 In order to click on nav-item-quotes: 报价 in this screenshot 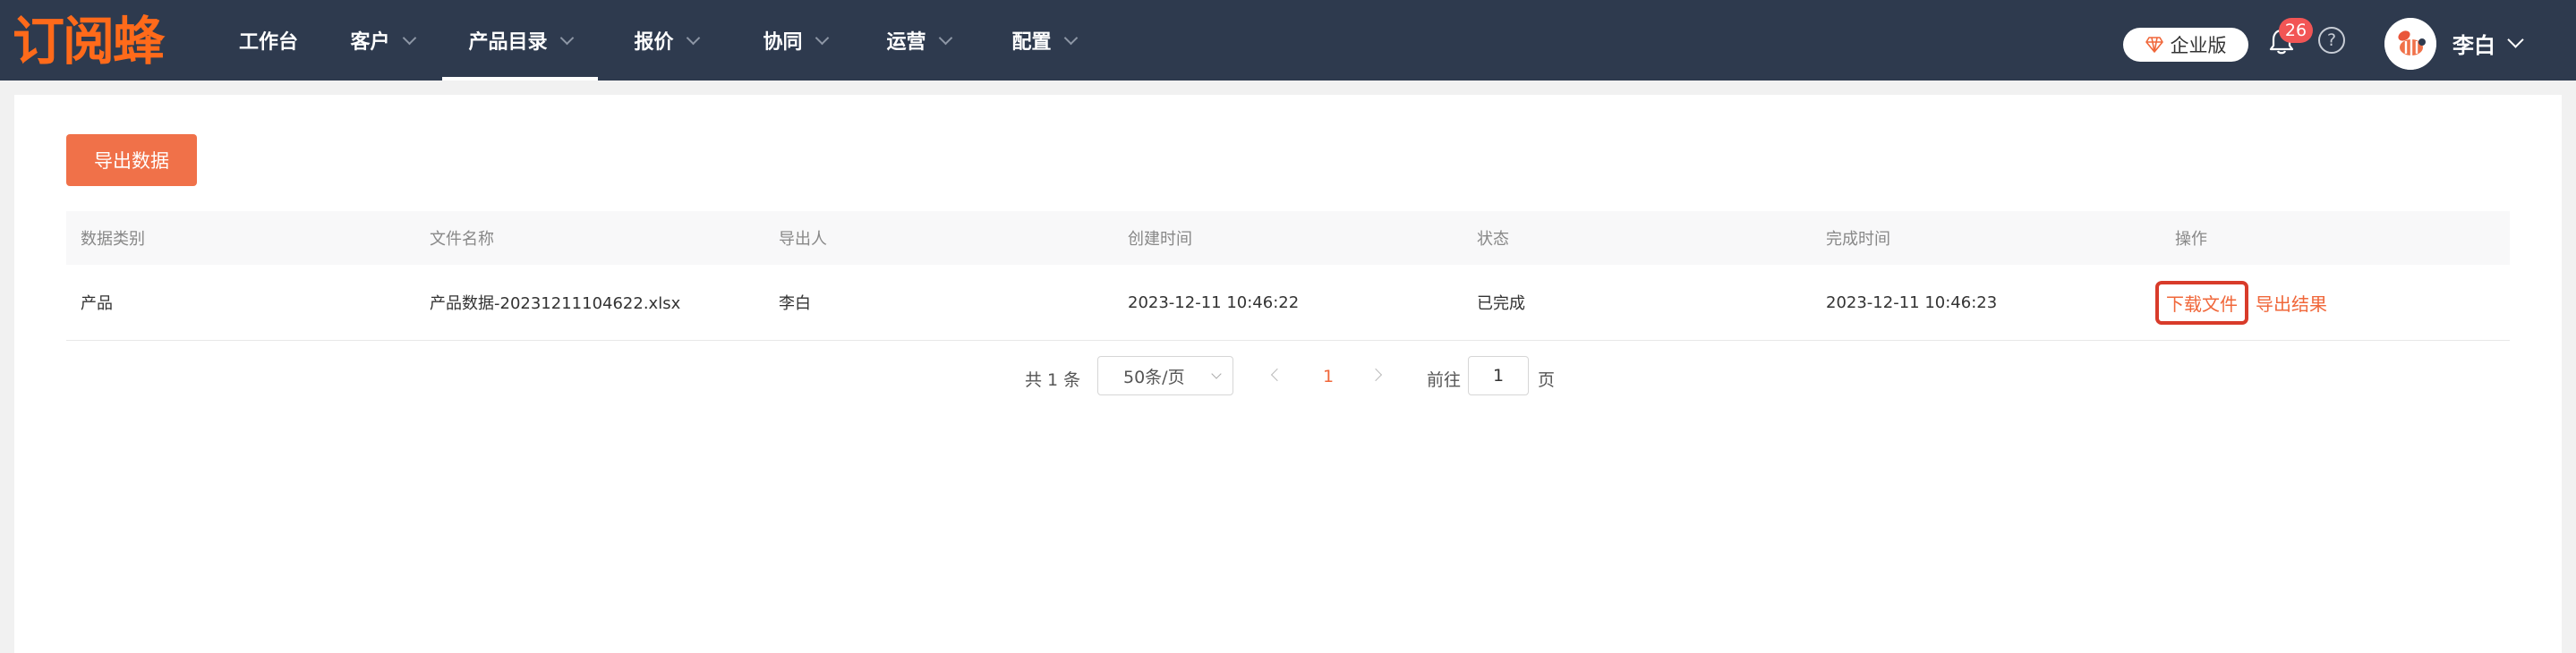, I will do `click(666, 41)`.